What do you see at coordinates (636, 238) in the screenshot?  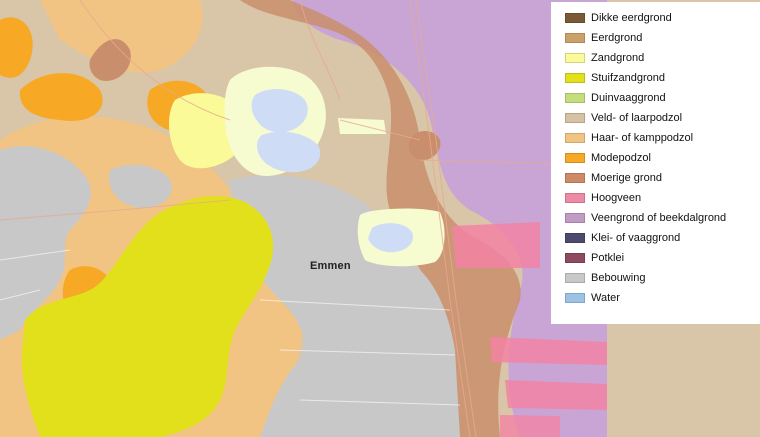 I see `legend-label: Klei- of vaaggrond` at bounding box center [636, 238].